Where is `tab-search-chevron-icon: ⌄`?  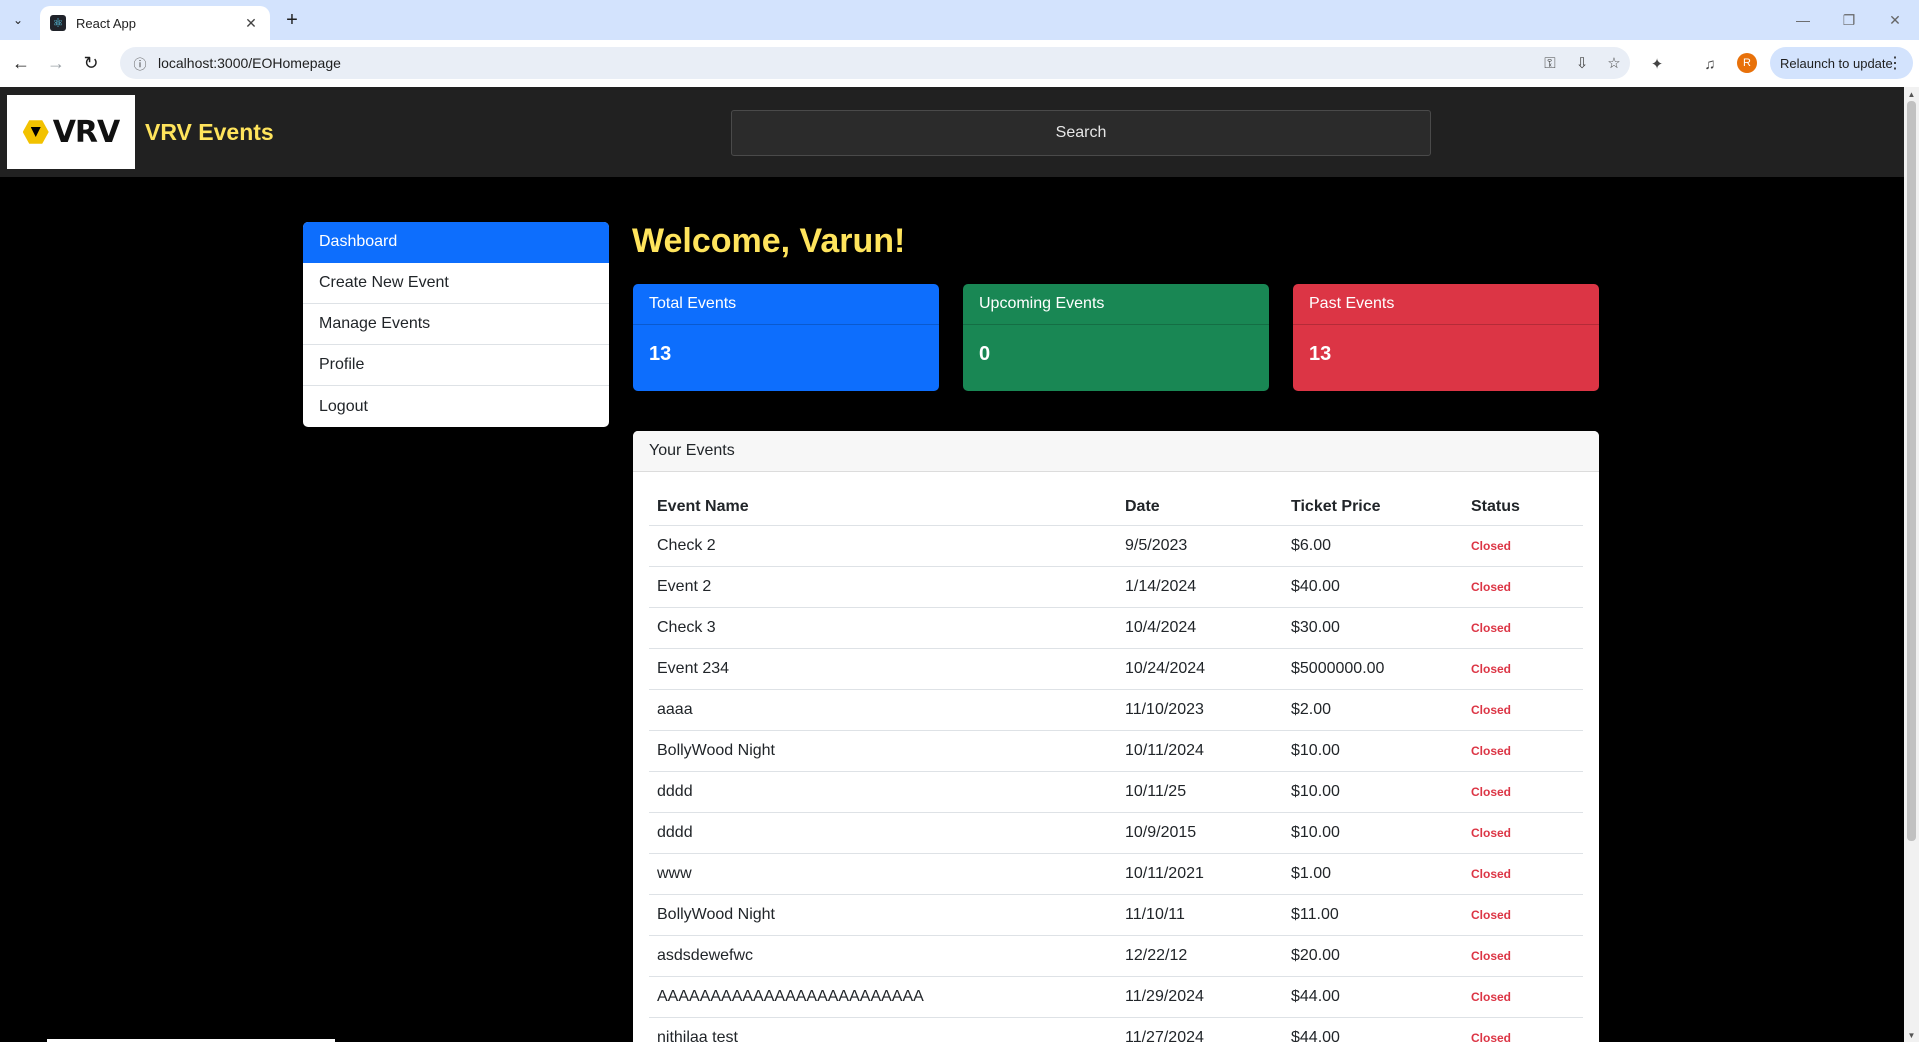
tab-search-chevron-icon: ⌄ is located at coordinates (18, 20).